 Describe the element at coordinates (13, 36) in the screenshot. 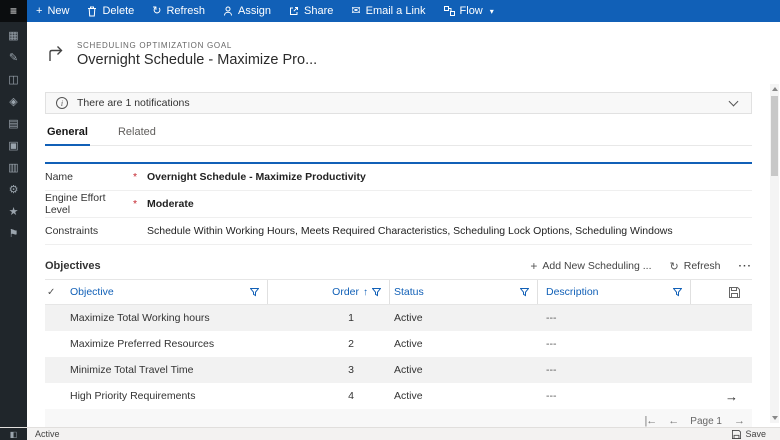

I see `nav-icon-1: ▦` at that location.